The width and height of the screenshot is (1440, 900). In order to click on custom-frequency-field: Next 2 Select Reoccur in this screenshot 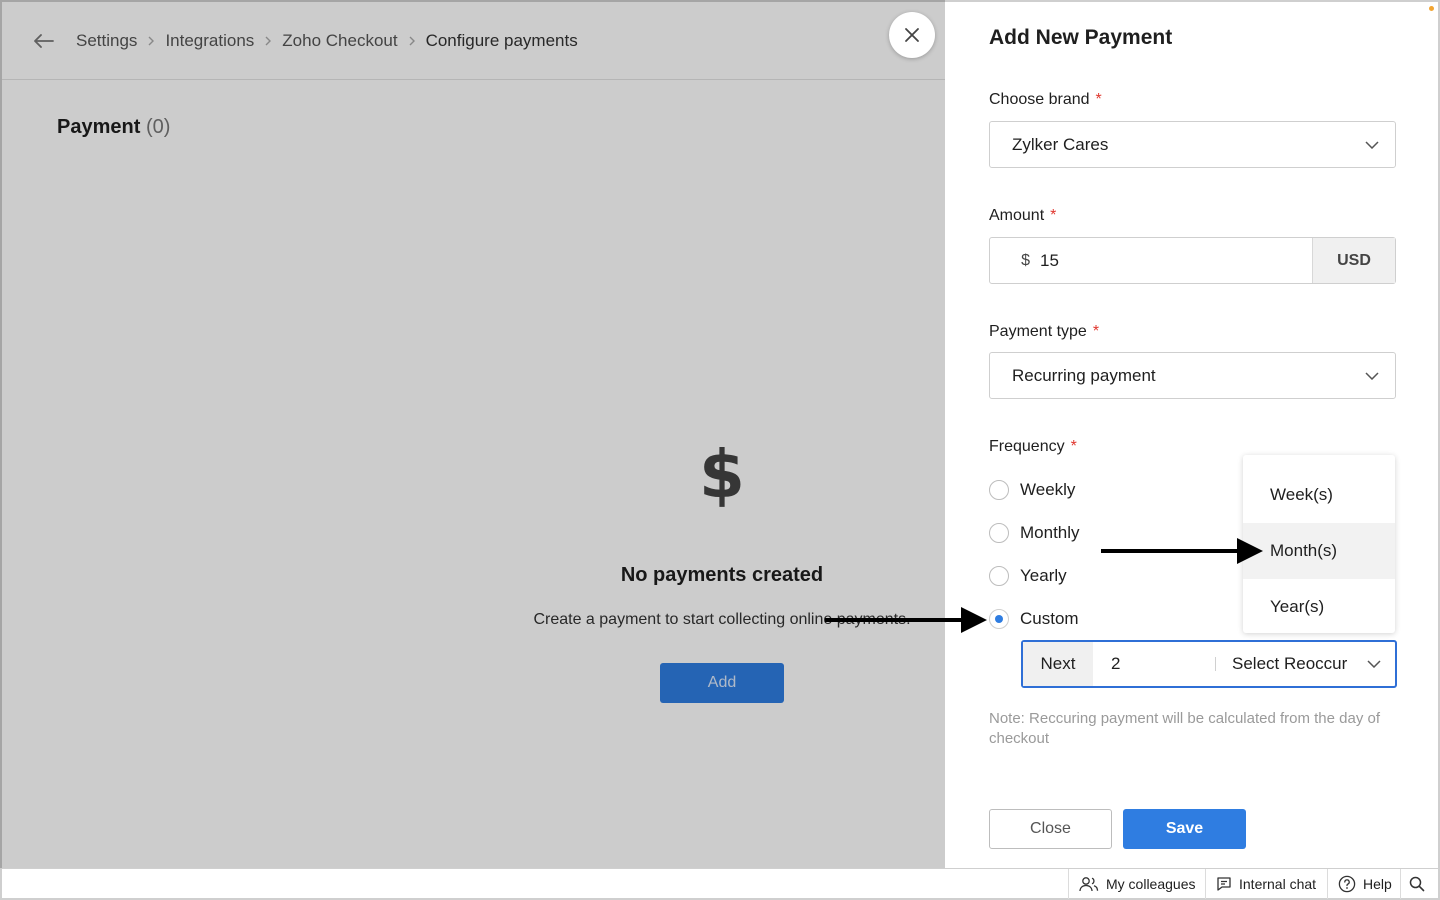, I will do `click(1209, 664)`.